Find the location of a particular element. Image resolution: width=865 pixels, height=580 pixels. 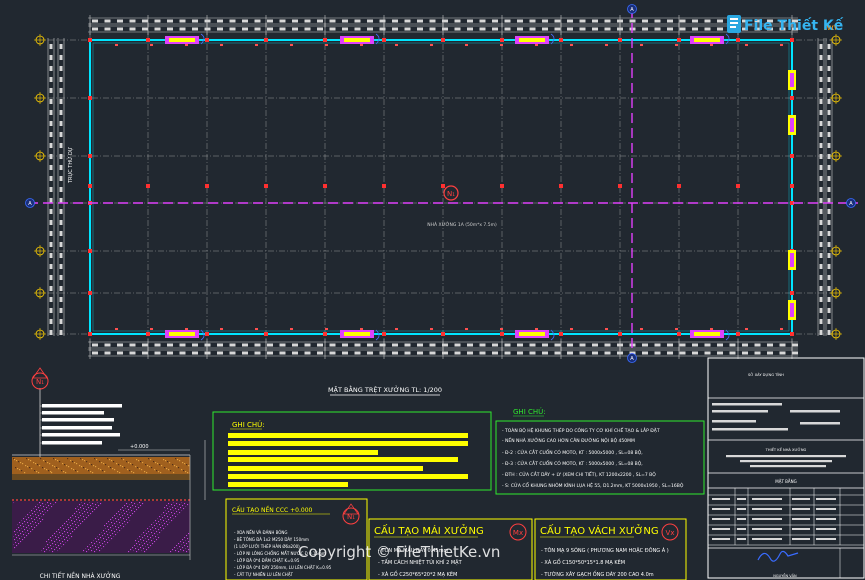

foundation-line: (1 LỚP LƯỚI THÉP HÀN Ø6a200) is located at coordinates (267, 546).